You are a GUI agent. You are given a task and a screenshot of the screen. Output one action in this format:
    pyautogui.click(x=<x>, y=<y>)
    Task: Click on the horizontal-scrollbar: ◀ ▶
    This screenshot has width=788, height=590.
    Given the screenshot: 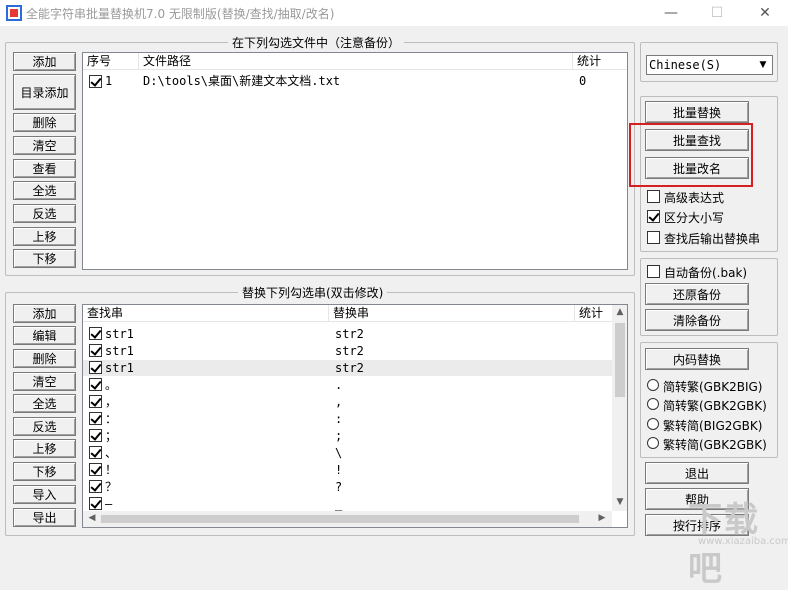 What is the action you would take?
    pyautogui.click(x=347, y=519)
    